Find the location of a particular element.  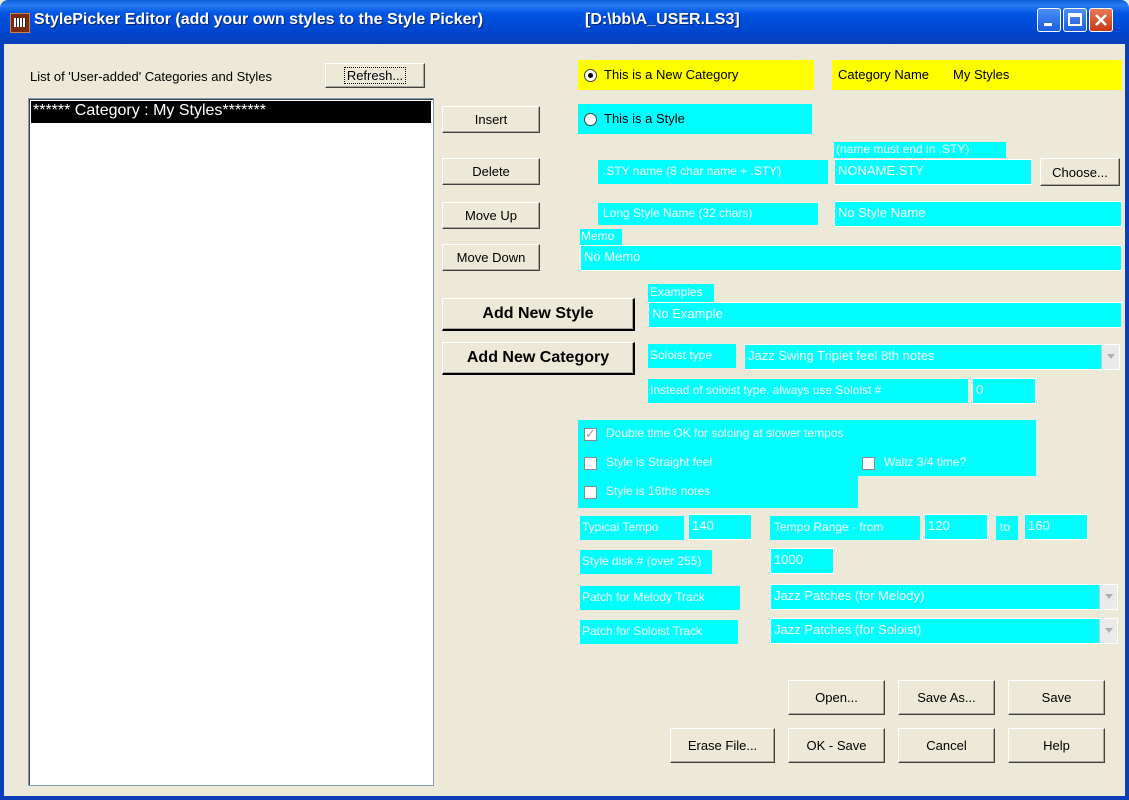

window-frame-right is located at coordinates (1127, 422).